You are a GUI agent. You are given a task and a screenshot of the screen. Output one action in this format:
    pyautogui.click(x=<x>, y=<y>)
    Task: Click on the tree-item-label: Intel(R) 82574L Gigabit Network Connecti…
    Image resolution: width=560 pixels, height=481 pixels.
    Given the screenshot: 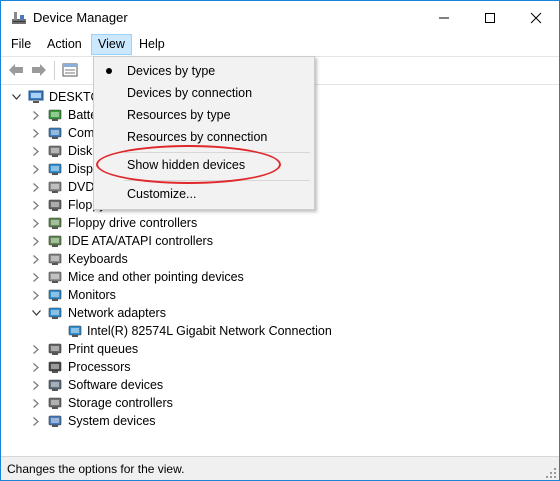 What is the action you would take?
    pyautogui.click(x=209, y=331)
    